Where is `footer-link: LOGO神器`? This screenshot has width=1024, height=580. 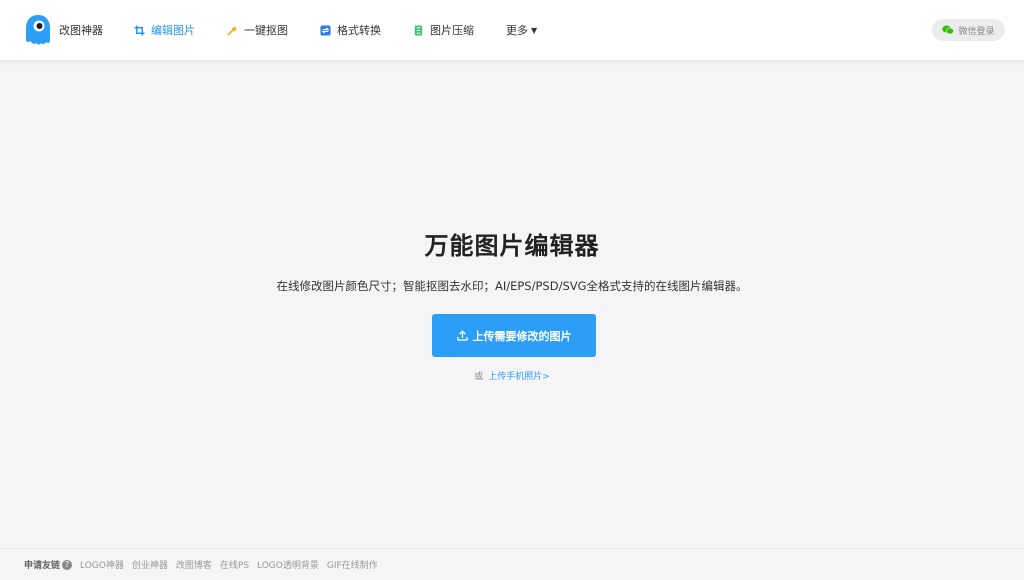 footer-link: LOGO神器 is located at coordinates (102, 564).